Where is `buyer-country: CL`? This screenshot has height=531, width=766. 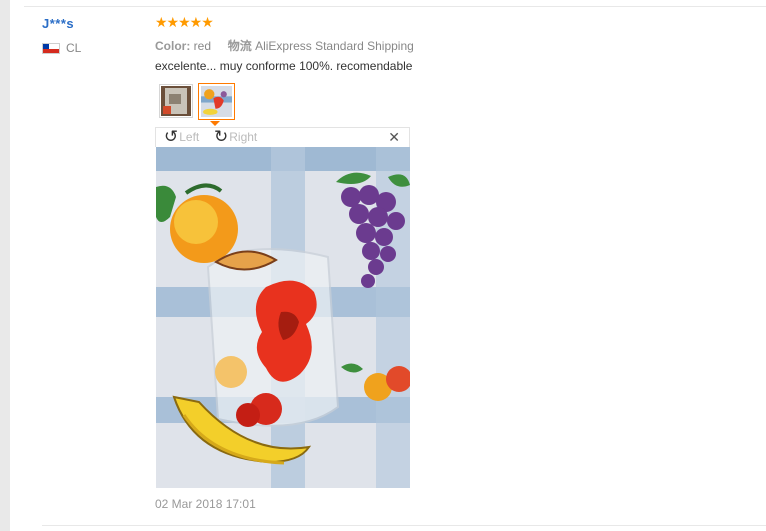
buyer-country: CL is located at coordinates (74, 48).